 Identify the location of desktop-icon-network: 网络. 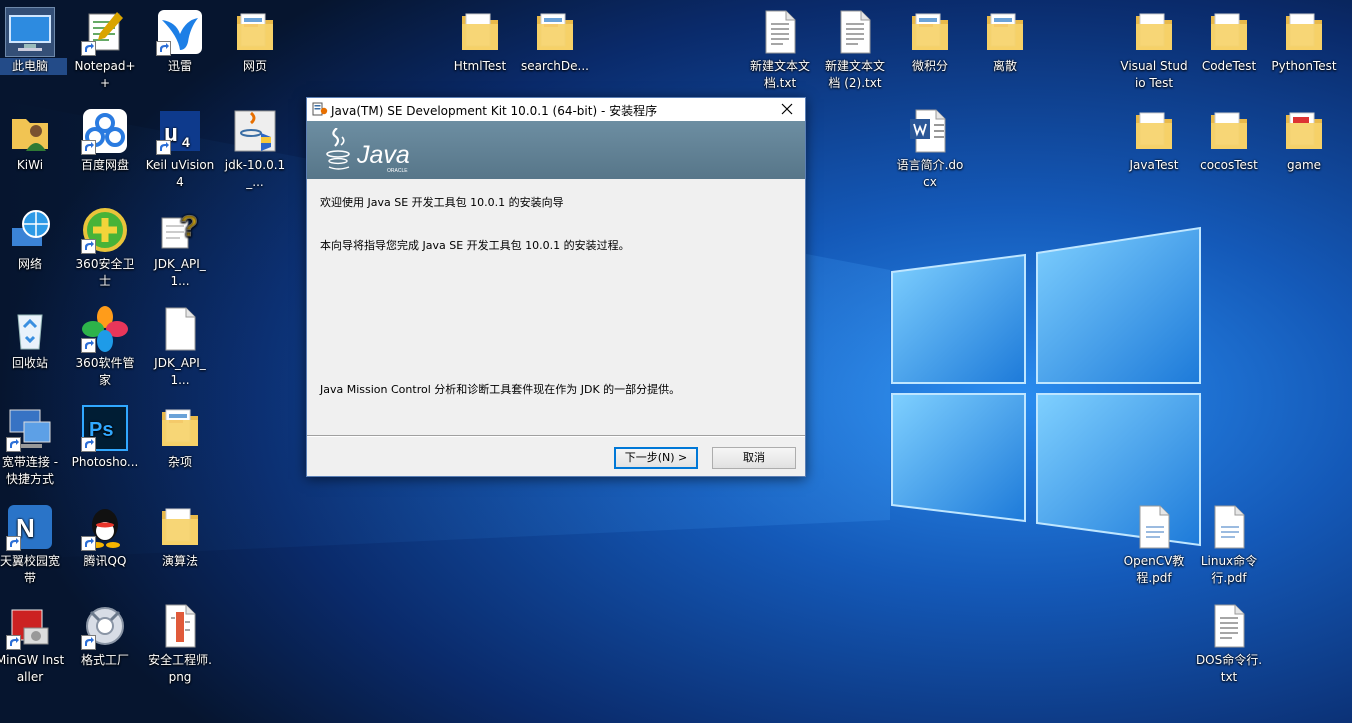
(33, 235).